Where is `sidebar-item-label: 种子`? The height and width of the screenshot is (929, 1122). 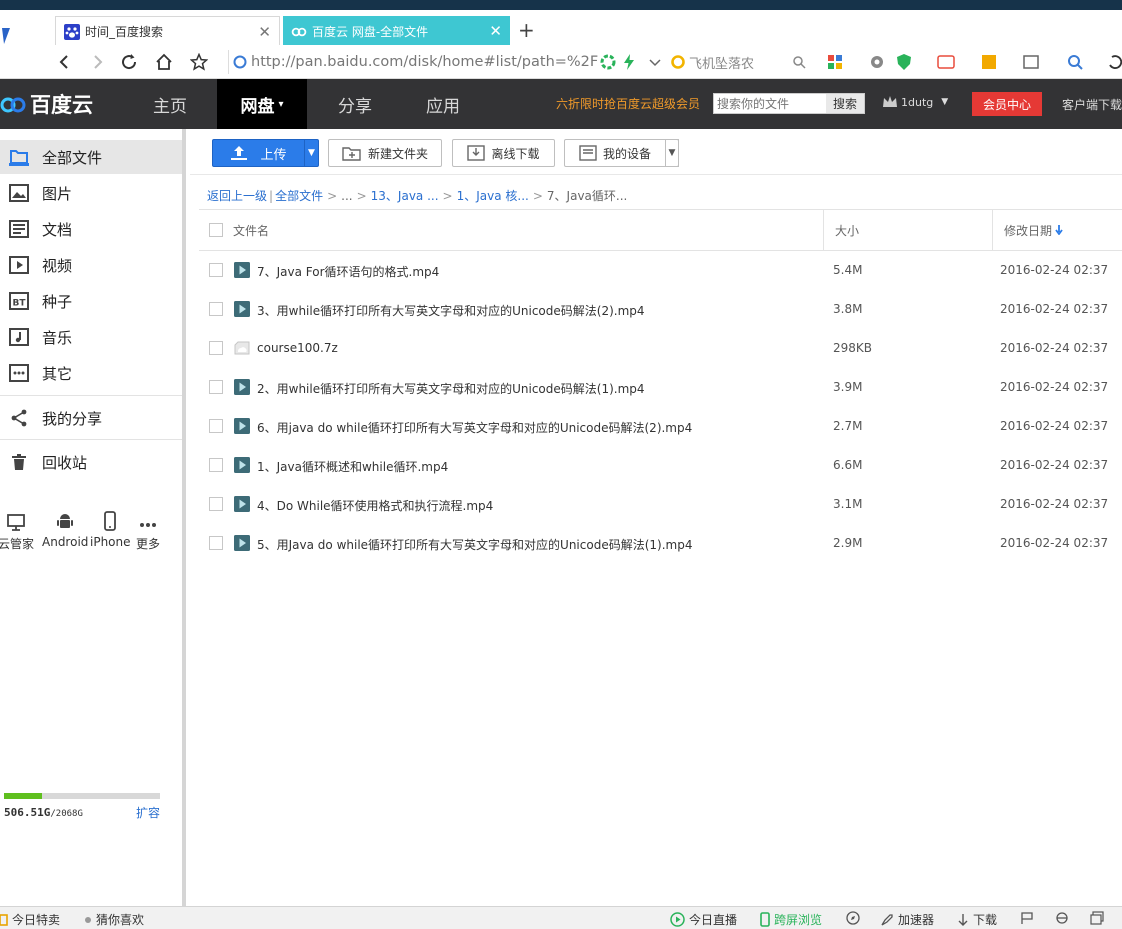 sidebar-item-label: 种子 is located at coordinates (57, 301).